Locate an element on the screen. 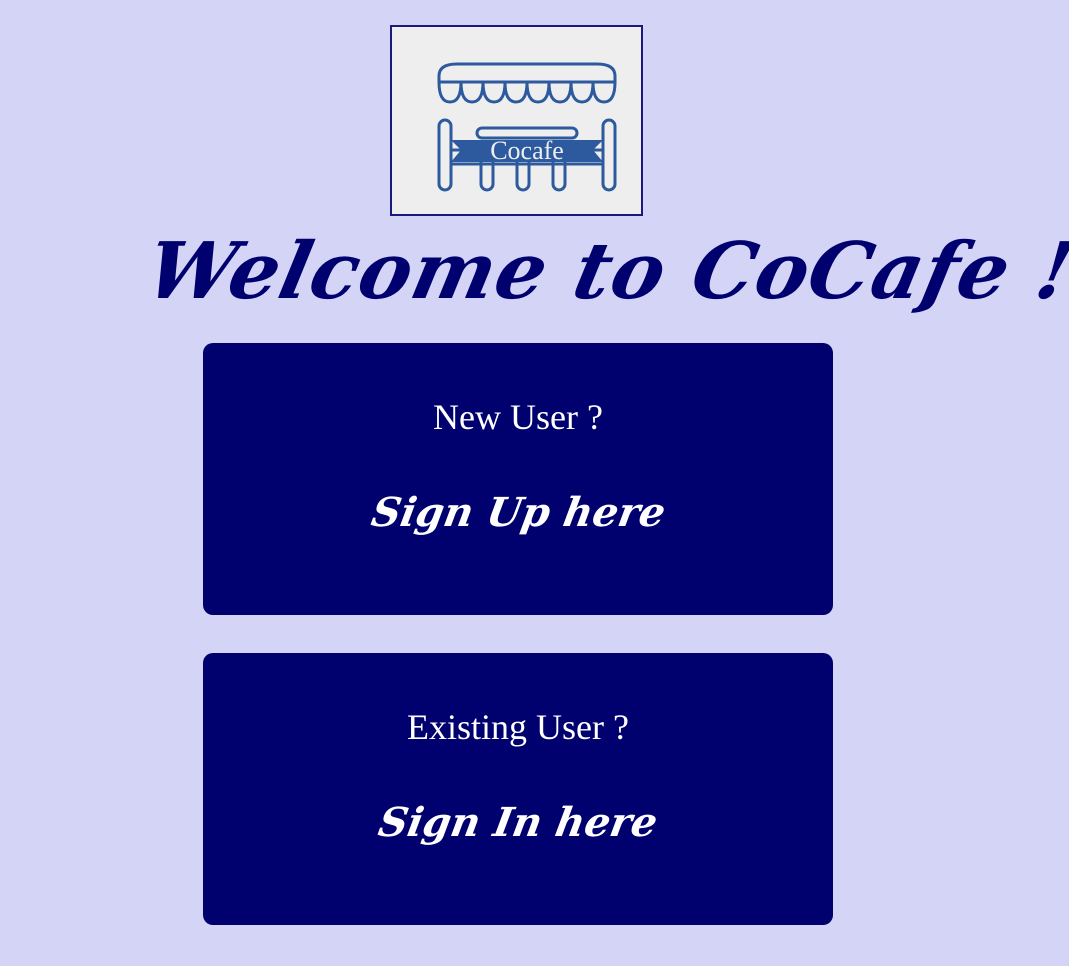  cafe-storefront-icon: Cocafe is located at coordinates (526, 126).